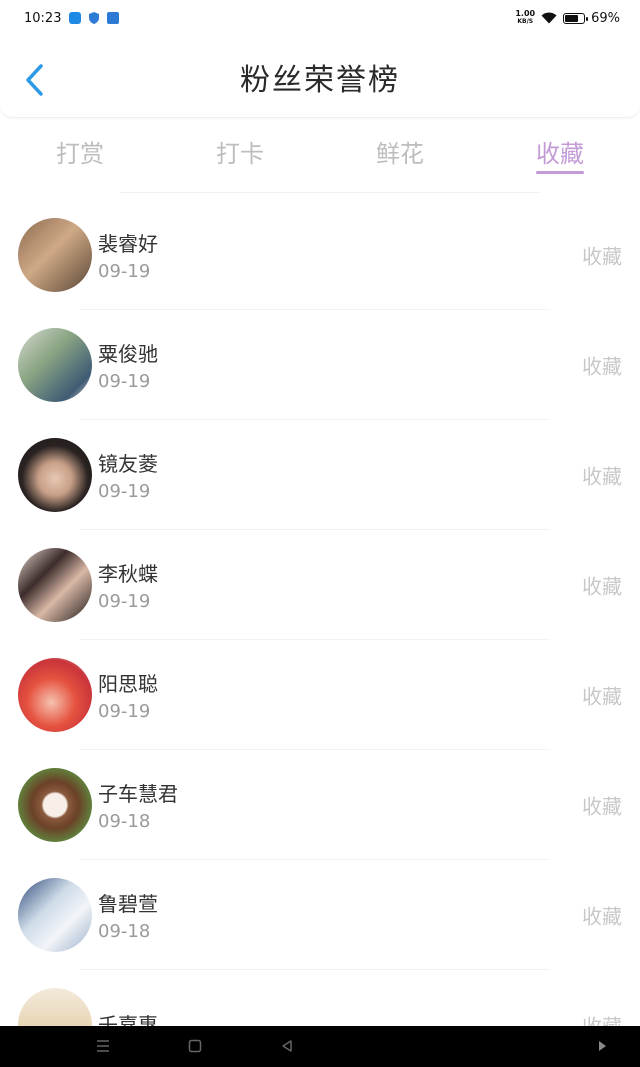 Image resolution: width=640 pixels, height=1067 pixels. I want to click on item-text: 子车慧君 09-18, so click(138, 805).